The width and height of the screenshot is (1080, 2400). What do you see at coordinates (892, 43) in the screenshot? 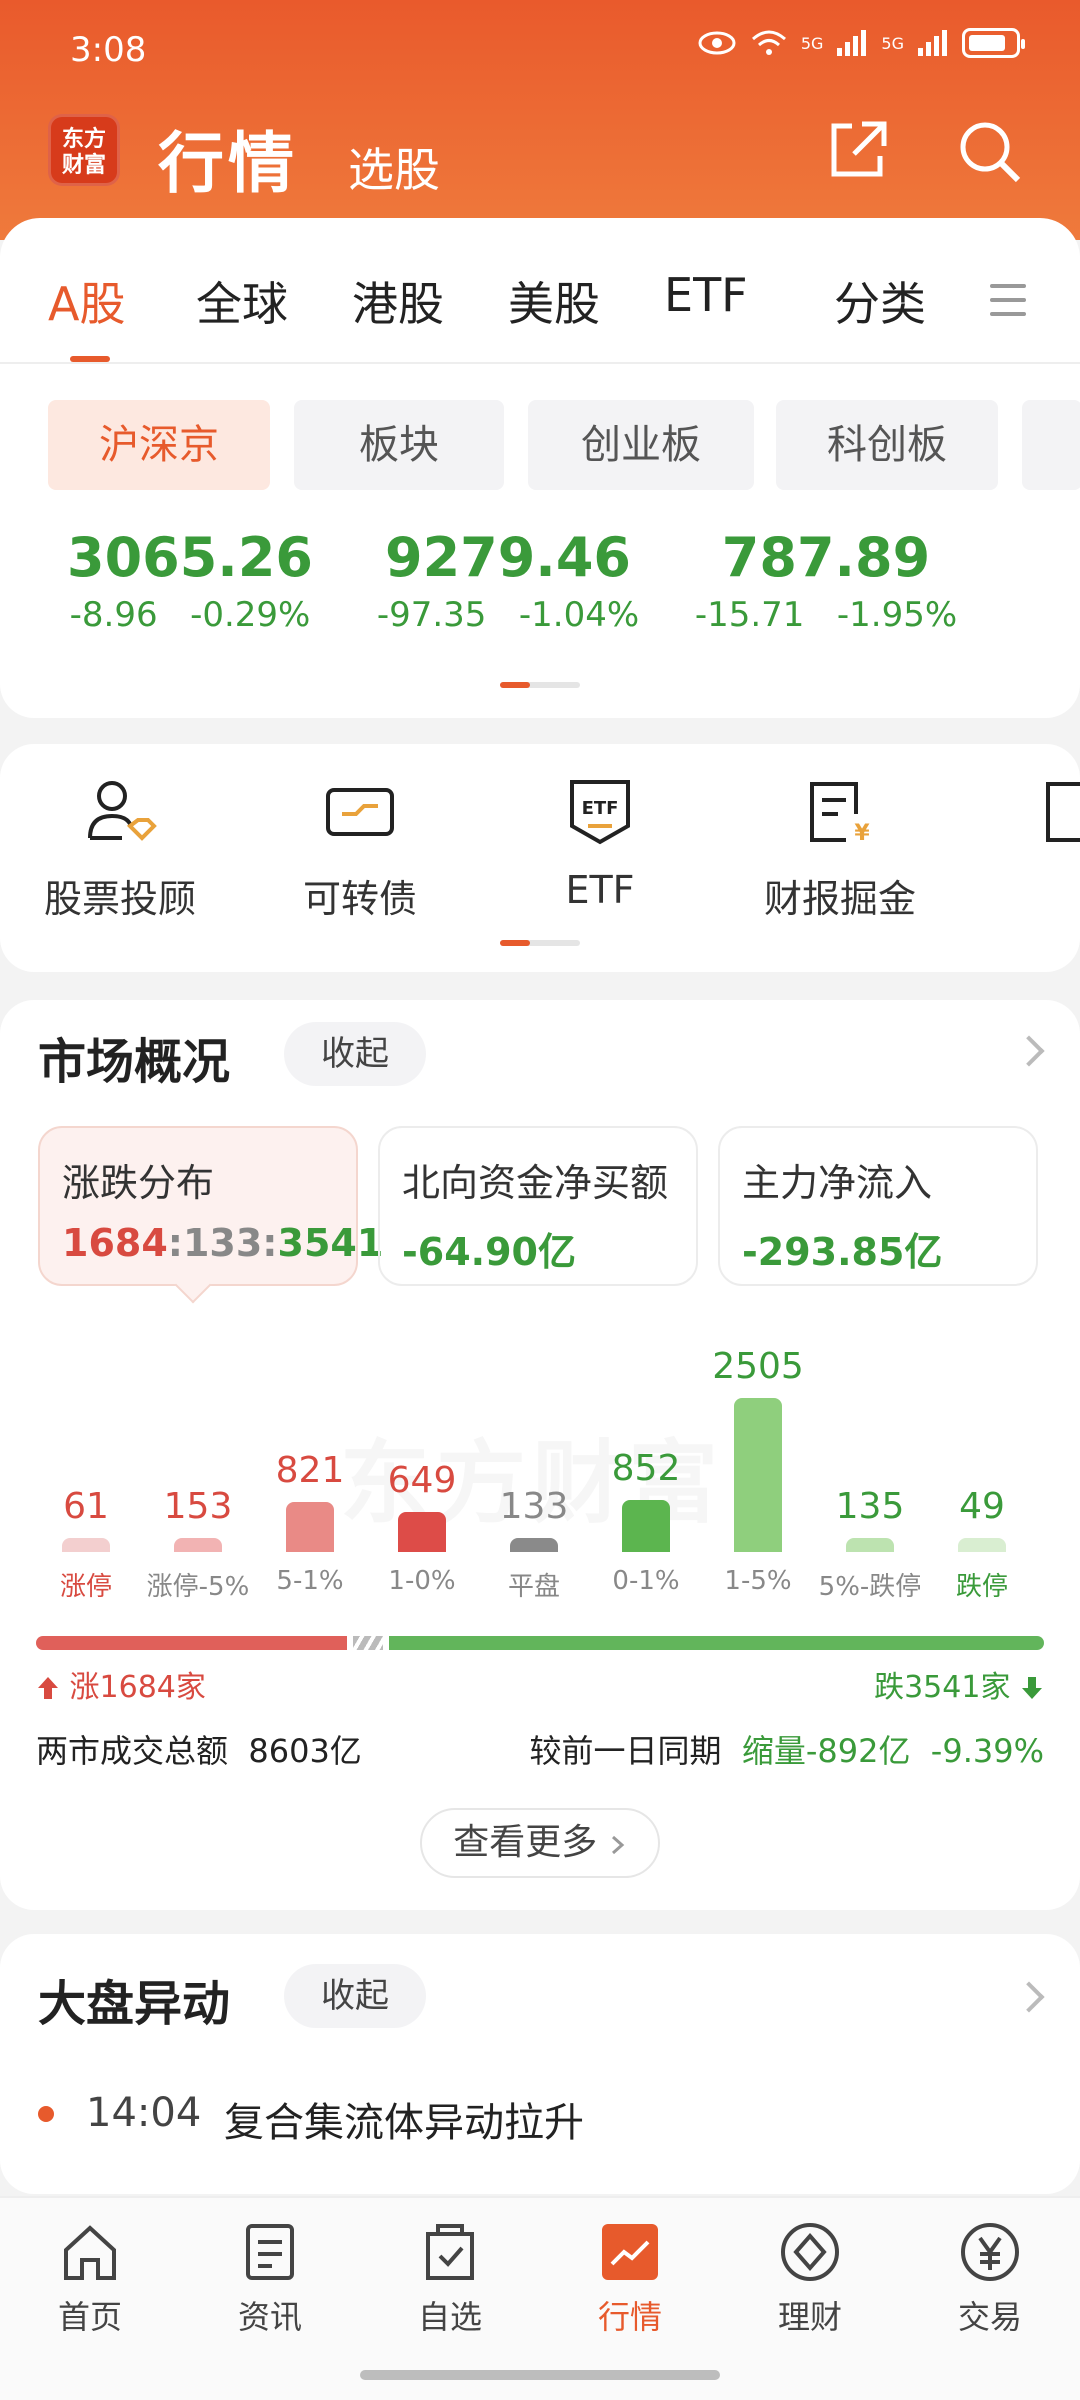
I see `network-label: 5G` at bounding box center [892, 43].